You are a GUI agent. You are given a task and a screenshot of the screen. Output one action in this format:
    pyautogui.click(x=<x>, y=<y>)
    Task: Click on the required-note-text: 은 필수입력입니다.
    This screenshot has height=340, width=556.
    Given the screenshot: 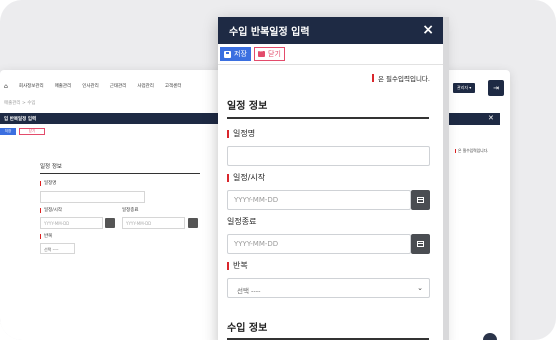 What is the action you would take?
    pyautogui.click(x=404, y=79)
    